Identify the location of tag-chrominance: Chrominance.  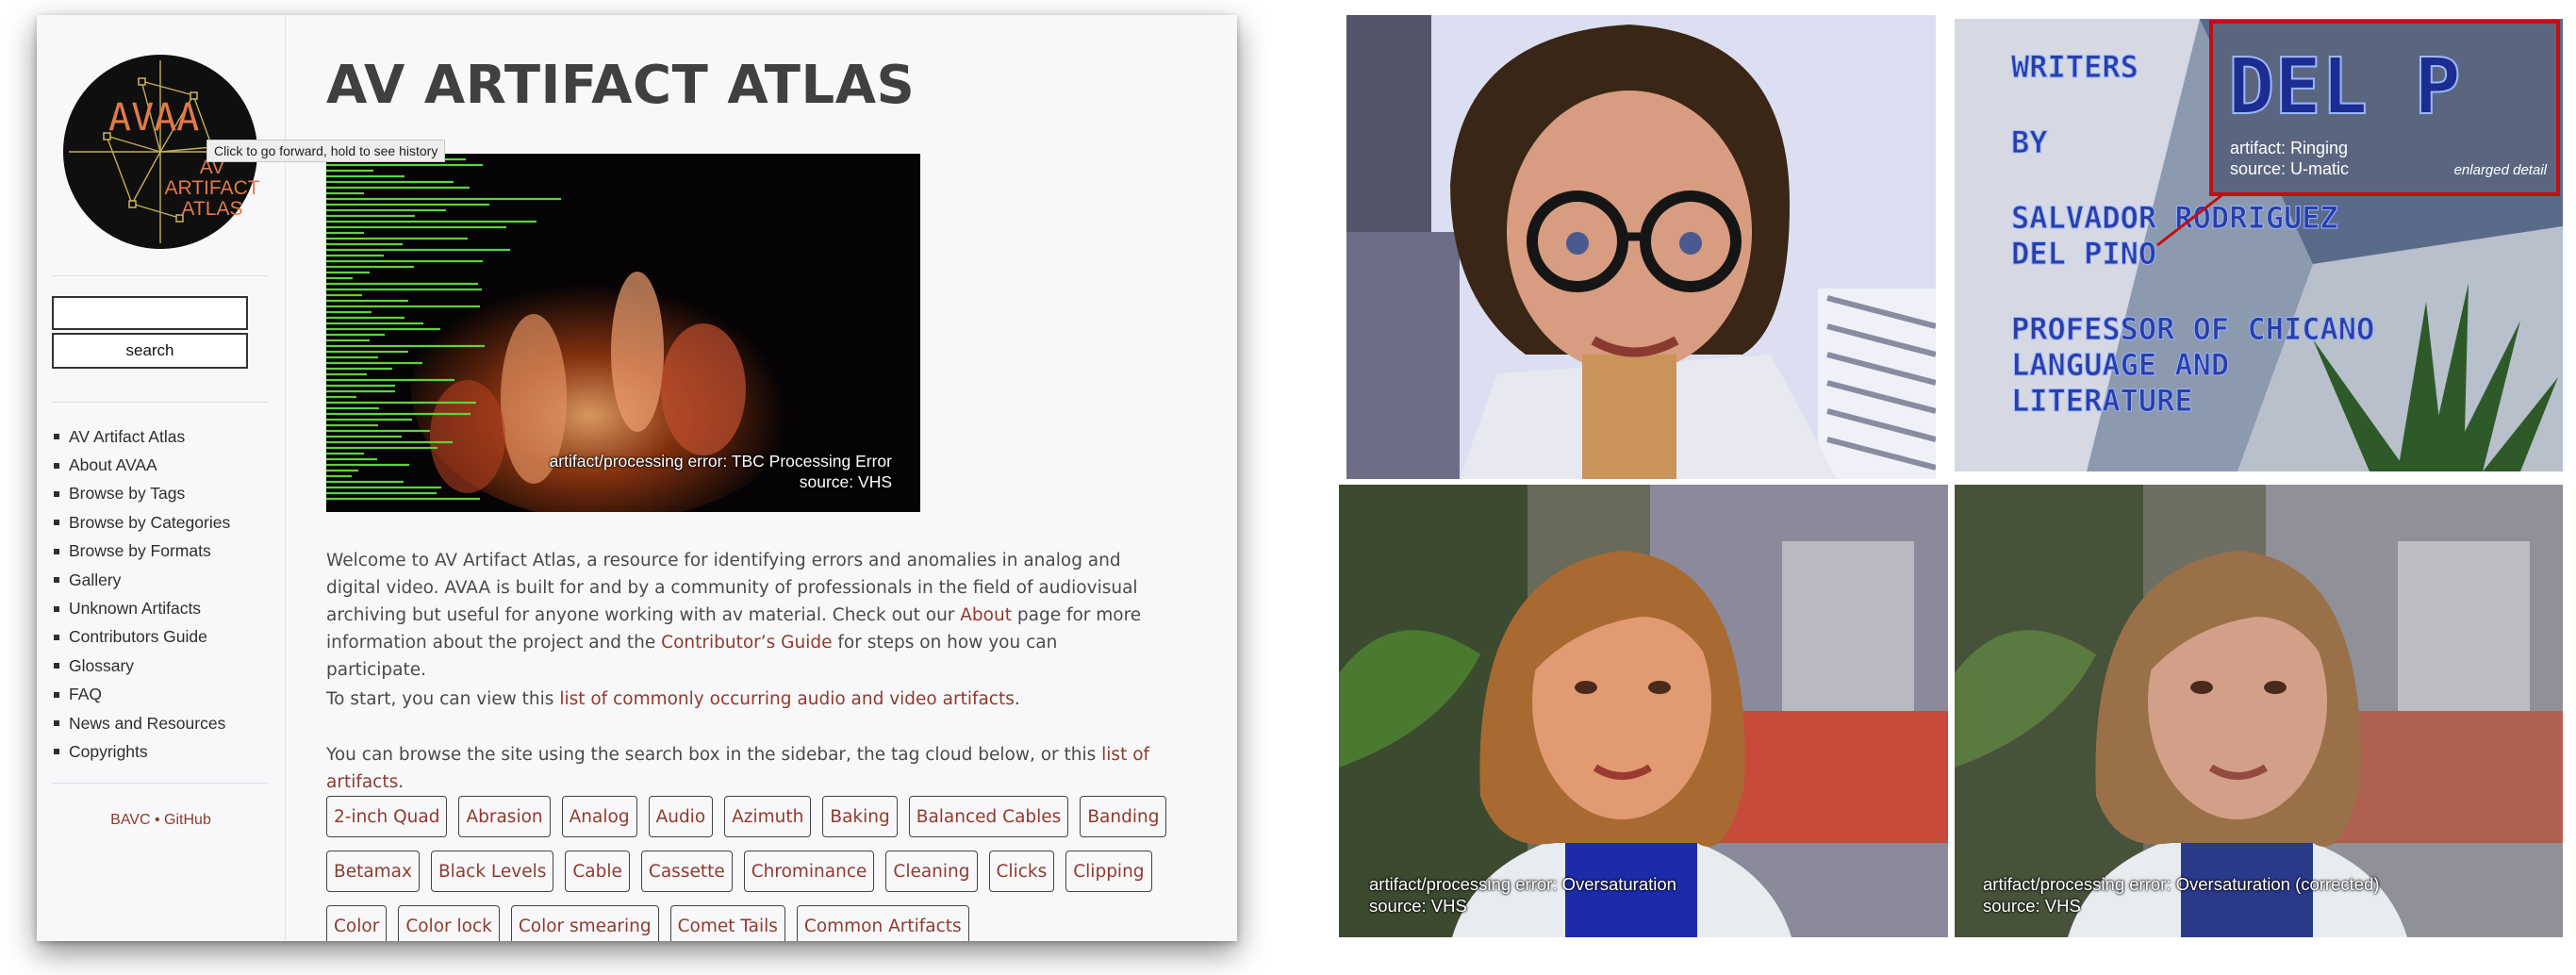
(809, 871).